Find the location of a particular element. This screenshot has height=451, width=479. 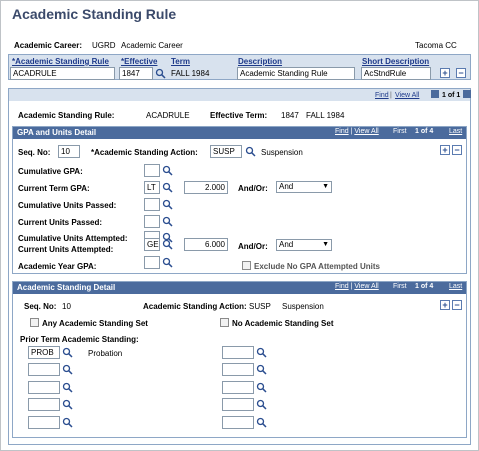

detail-seq-value: 10 is located at coordinates (66, 306).